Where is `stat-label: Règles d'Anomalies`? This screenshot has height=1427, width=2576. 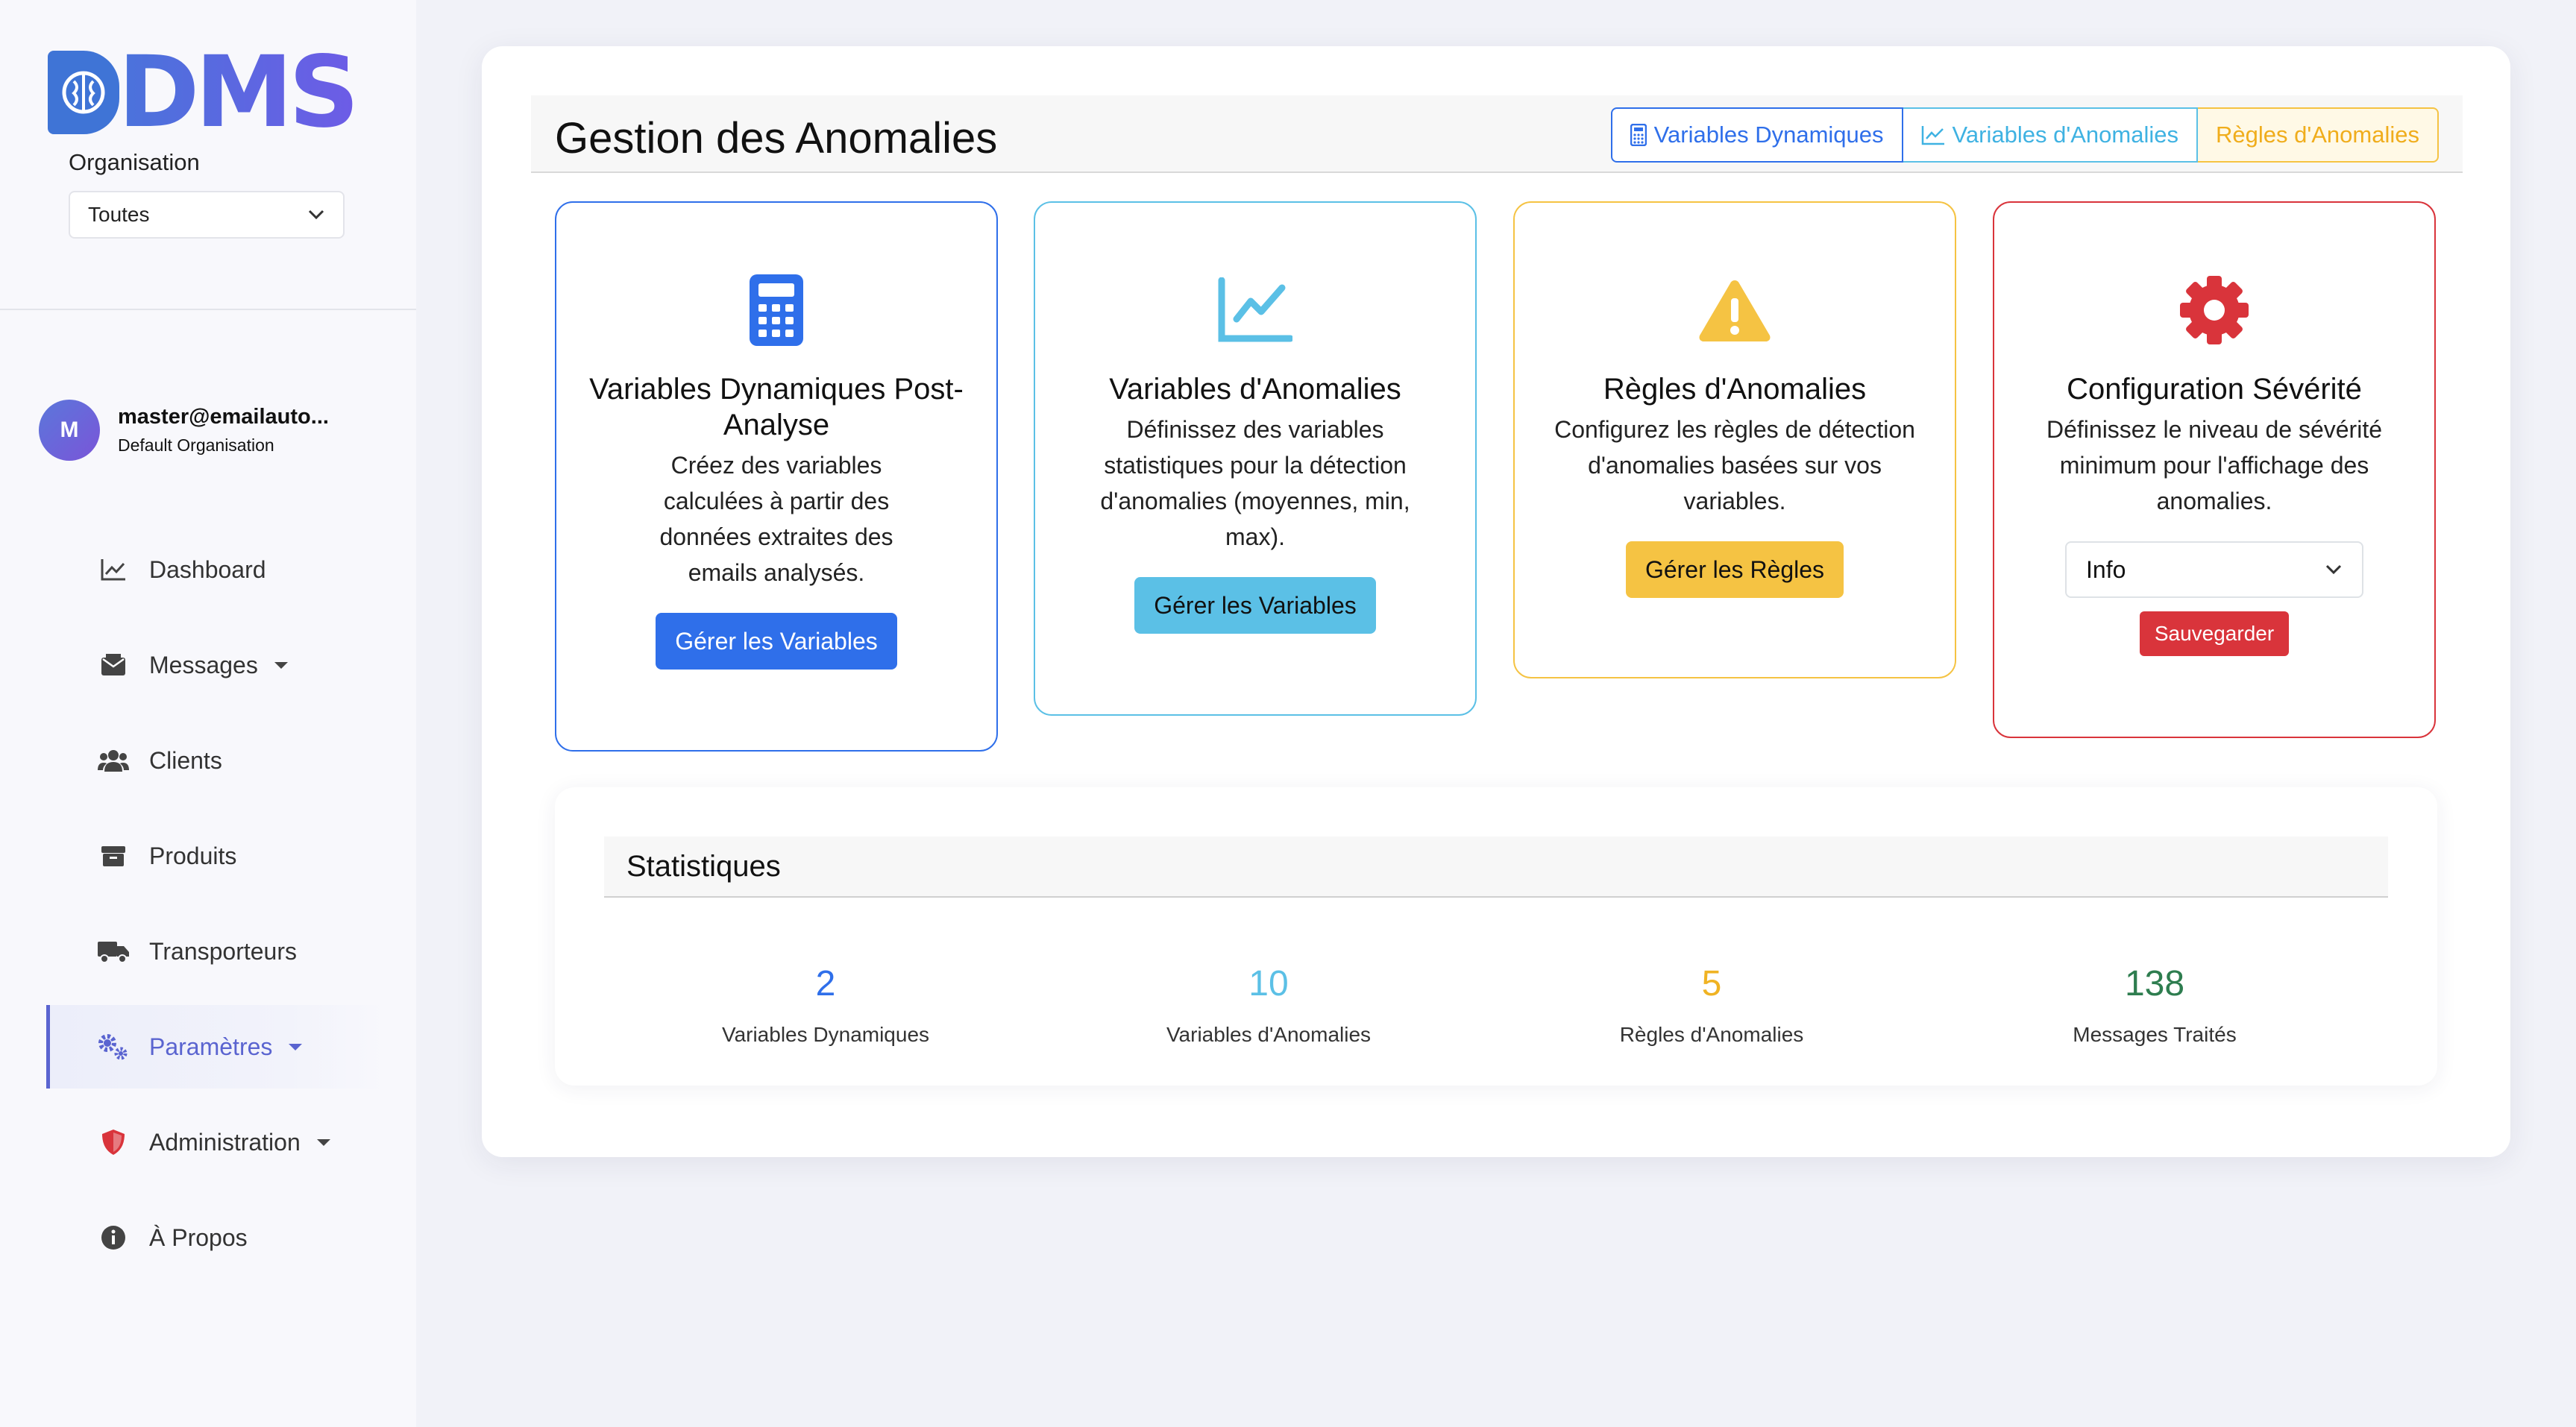 stat-label: Règles d'Anomalies is located at coordinates (1712, 1034).